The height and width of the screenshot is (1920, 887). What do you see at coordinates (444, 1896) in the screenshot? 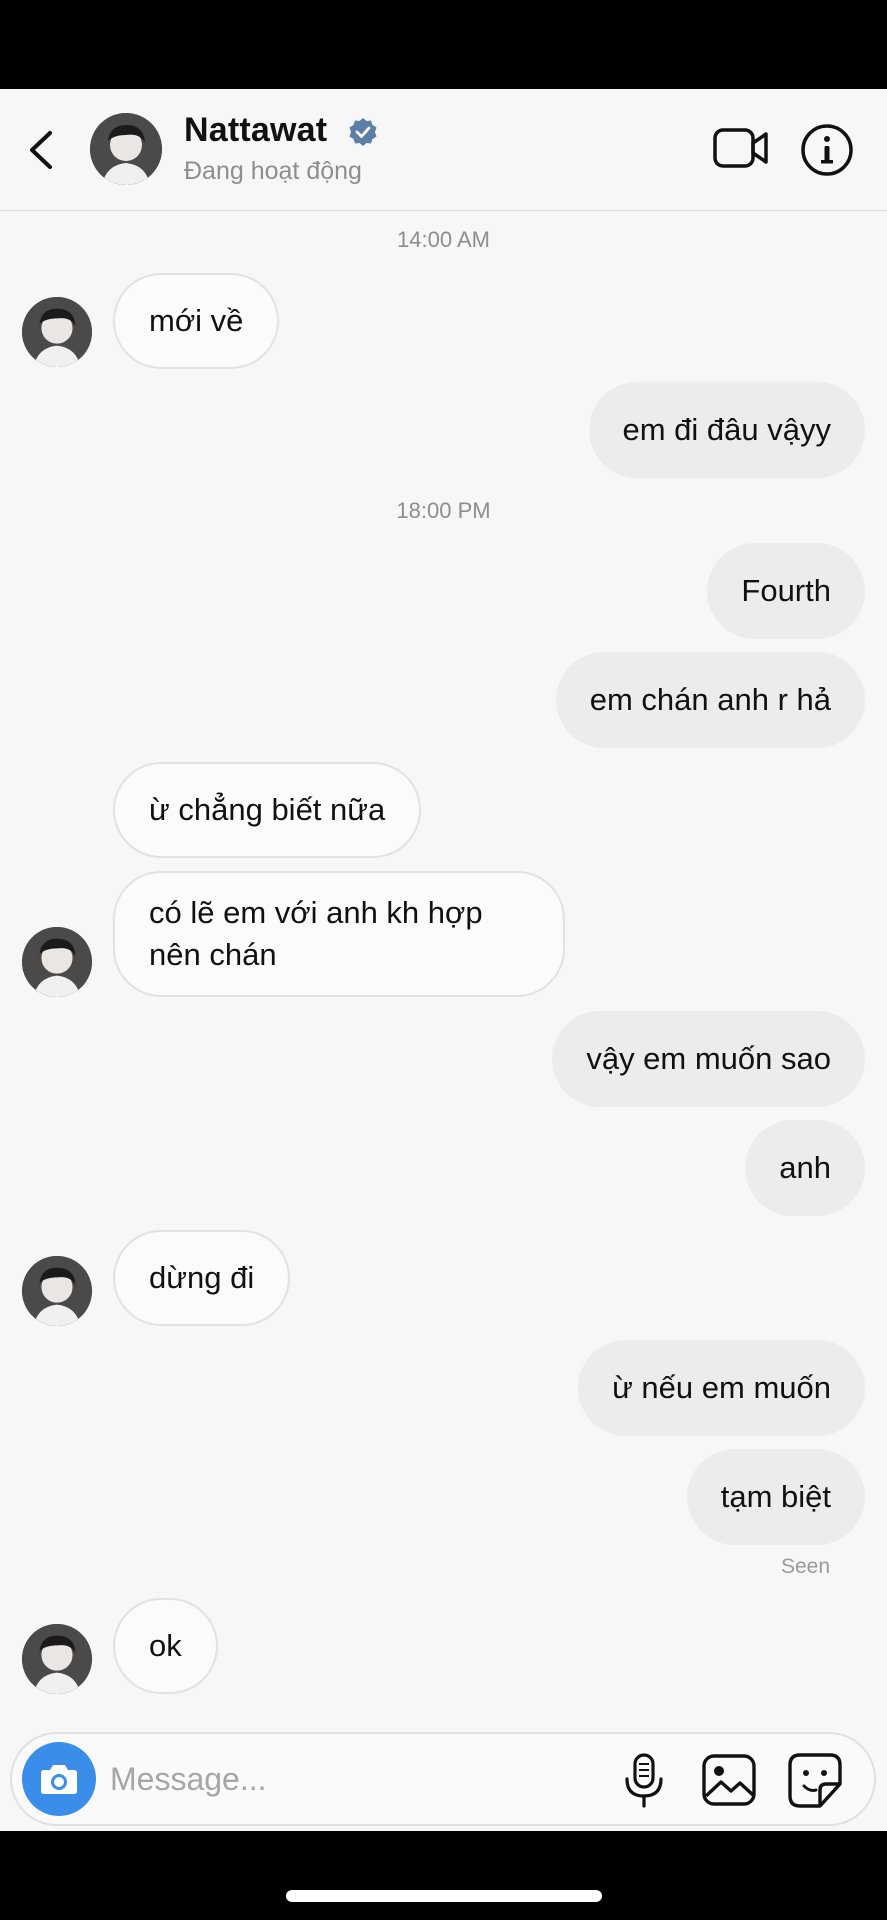
I see `home-indicator` at bounding box center [444, 1896].